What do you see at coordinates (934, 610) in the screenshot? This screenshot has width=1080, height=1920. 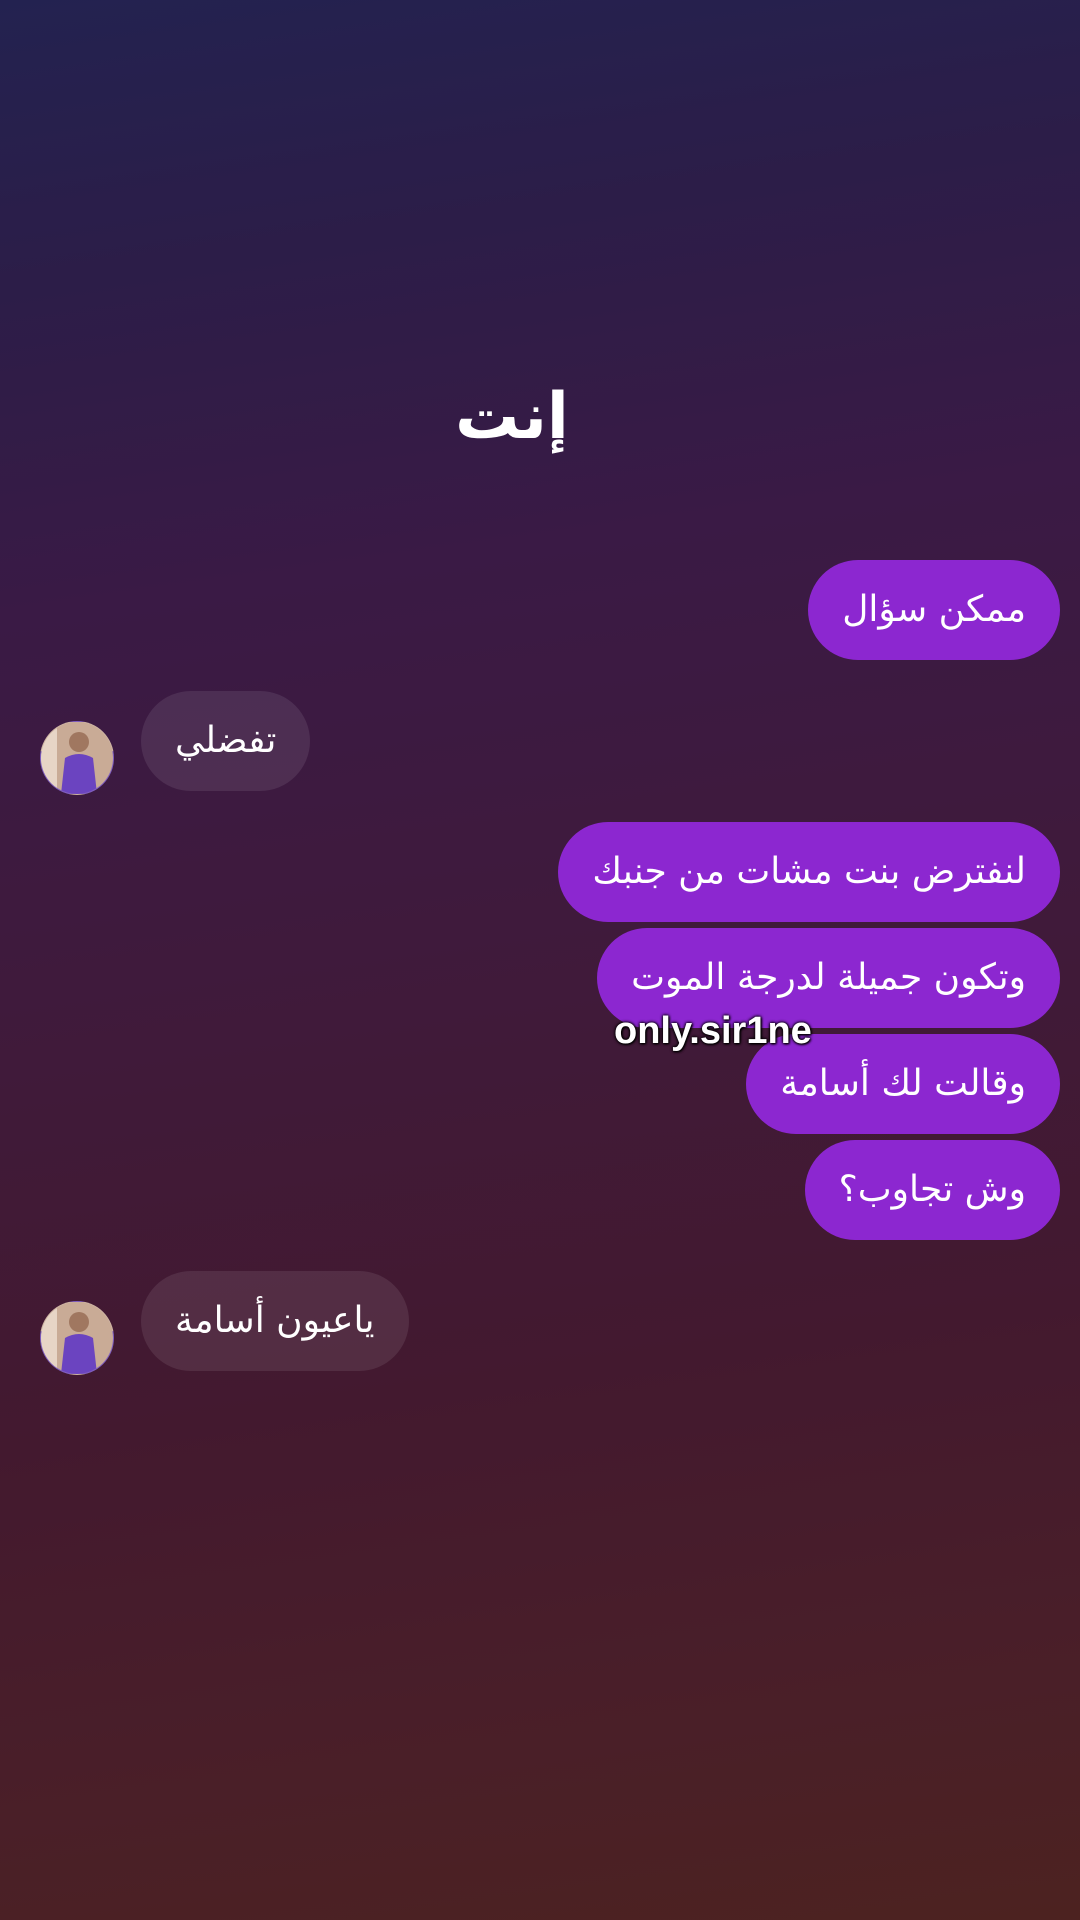 I see `outgoing-message: ممكن سؤال` at bounding box center [934, 610].